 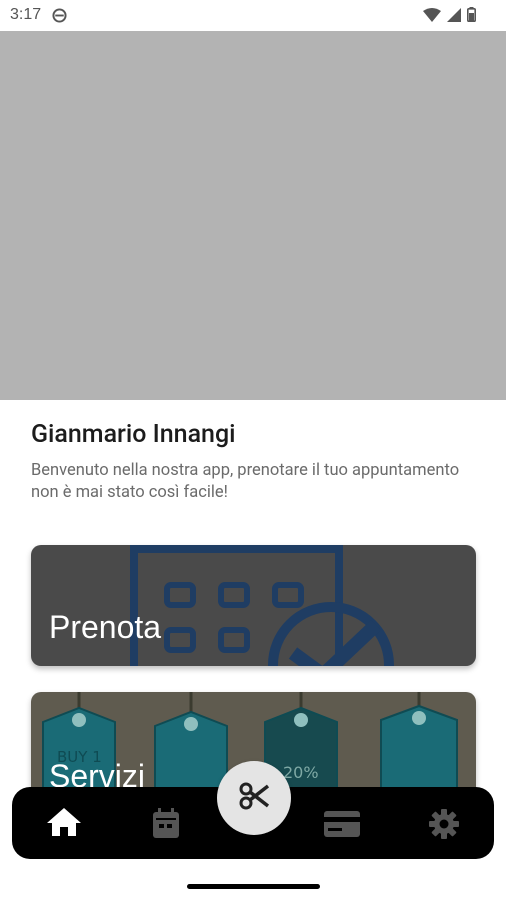 What do you see at coordinates (166, 825) in the screenshot?
I see `calendar-icon` at bounding box center [166, 825].